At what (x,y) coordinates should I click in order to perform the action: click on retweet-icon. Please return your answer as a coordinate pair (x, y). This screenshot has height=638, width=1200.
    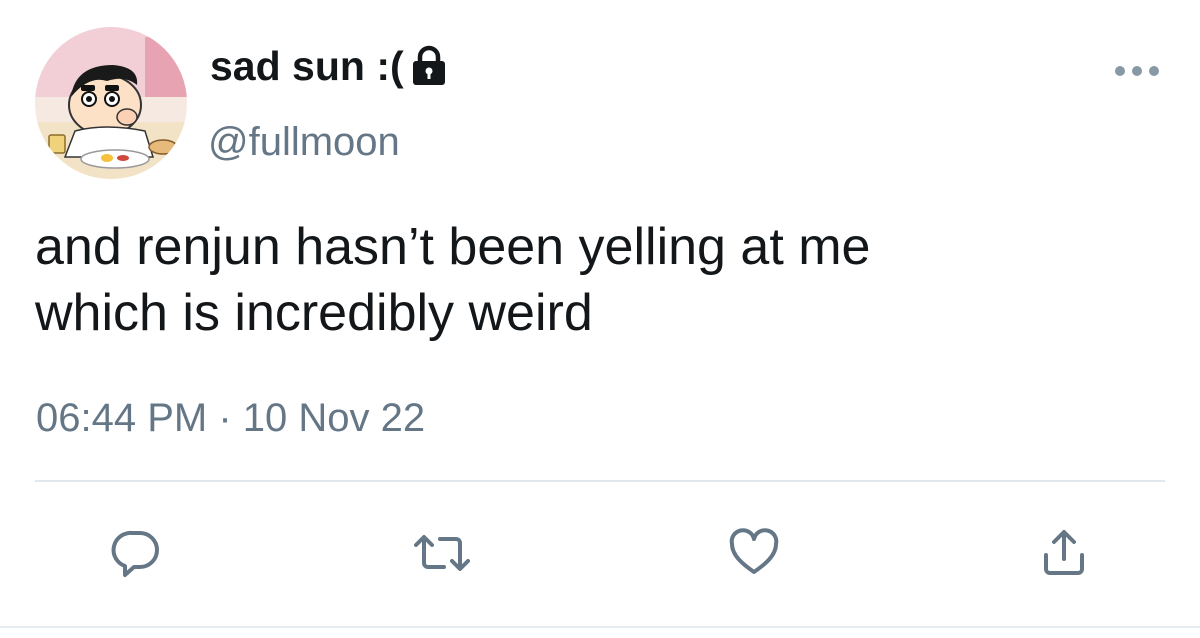
    Looking at the image, I should click on (442, 553).